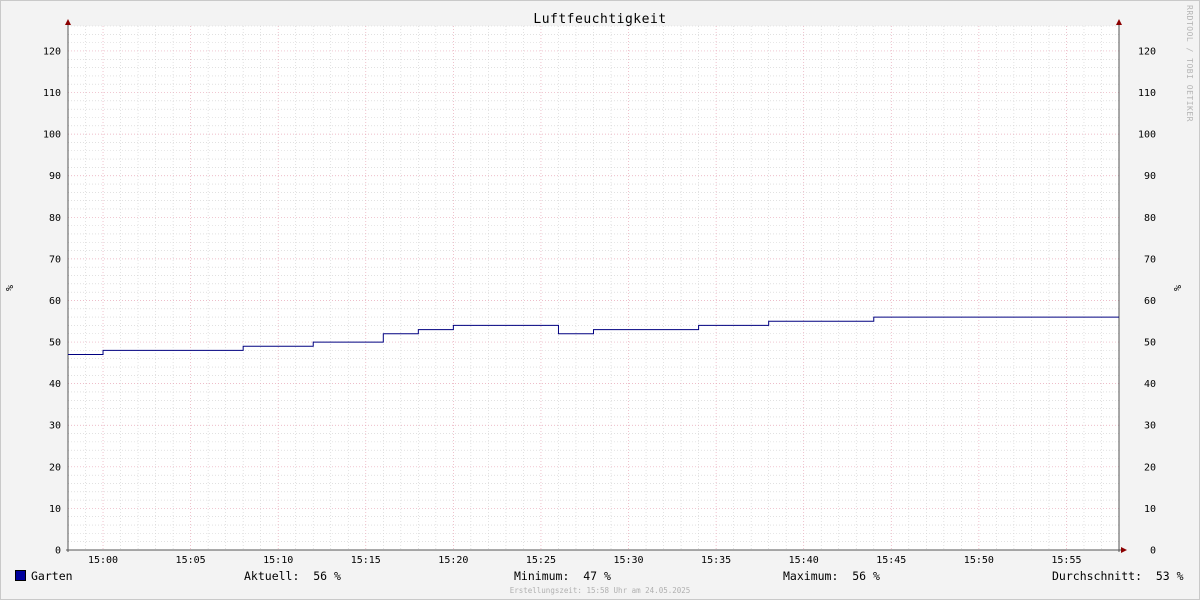 The height and width of the screenshot is (600, 1200). Describe the element at coordinates (366, 560) in the screenshot. I see `x-tick-label: 15:15` at that location.